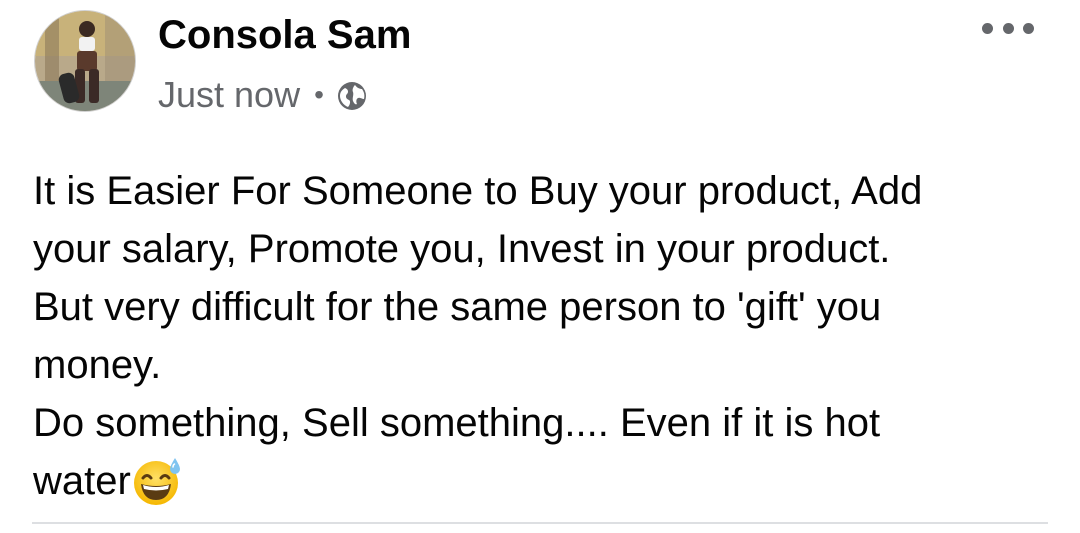 Image resolution: width=1080 pixels, height=533 pixels. Describe the element at coordinates (352, 95) in the screenshot. I see `globe-icon` at that location.